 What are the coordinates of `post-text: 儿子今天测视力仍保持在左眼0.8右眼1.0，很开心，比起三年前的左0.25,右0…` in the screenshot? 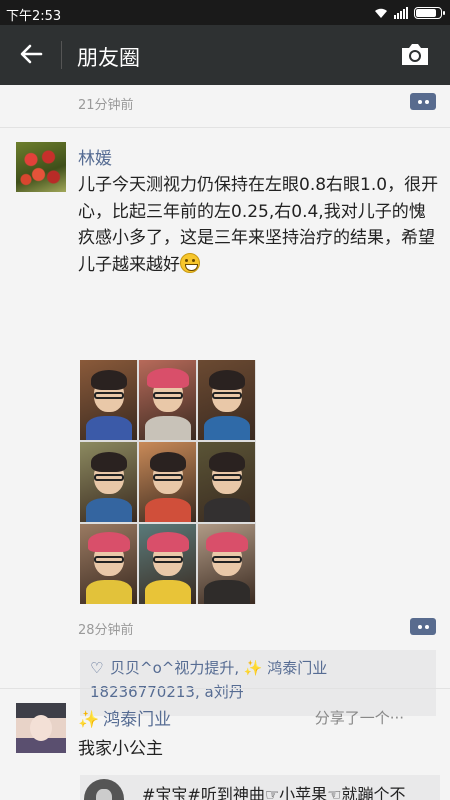 It's located at (259, 225).